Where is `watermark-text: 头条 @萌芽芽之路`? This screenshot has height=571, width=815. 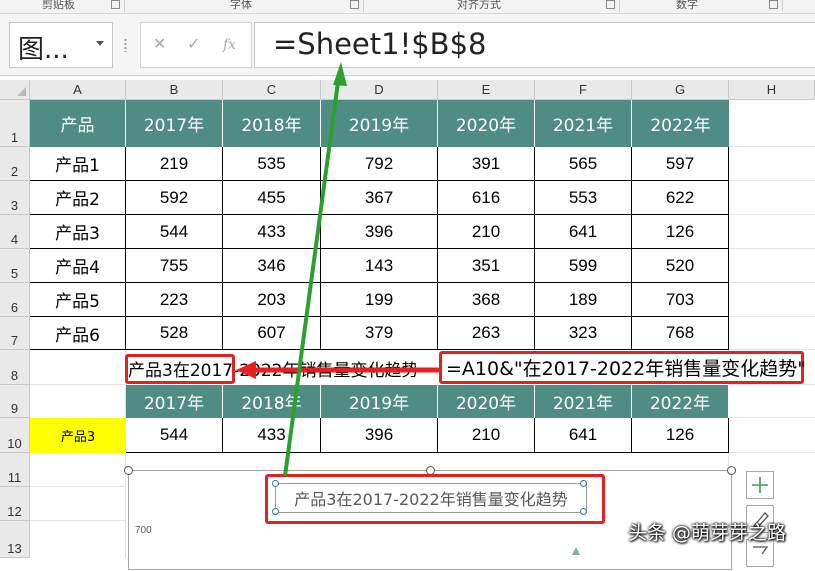 watermark-text: 头条 @萌芽芽之路 is located at coordinates (707, 533).